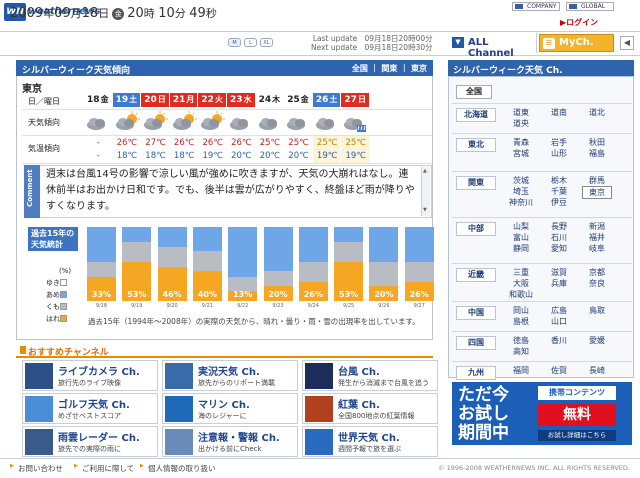 This screenshot has height=478, width=640. I want to click on channel-item: ライブカメラ Ch. 旅行先のライブ映像, so click(90, 375).